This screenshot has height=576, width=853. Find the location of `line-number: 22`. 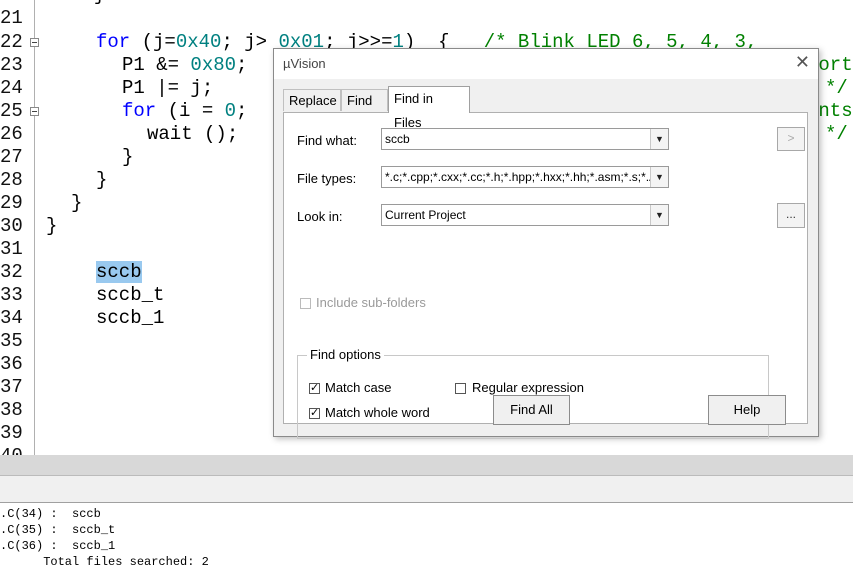

line-number: 22 is located at coordinates (11, 42).